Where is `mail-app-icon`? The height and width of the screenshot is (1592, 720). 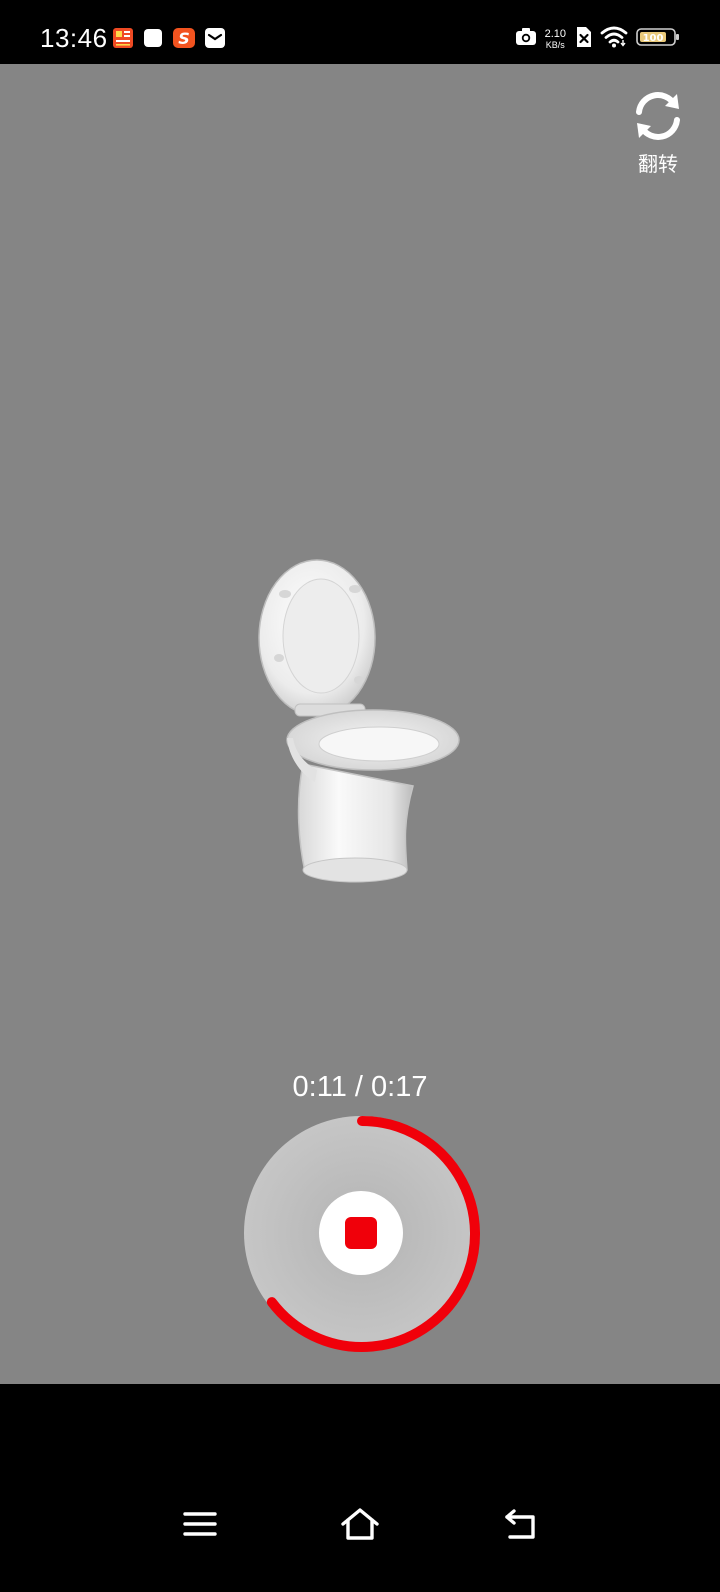
mail-app-icon is located at coordinates (215, 40).